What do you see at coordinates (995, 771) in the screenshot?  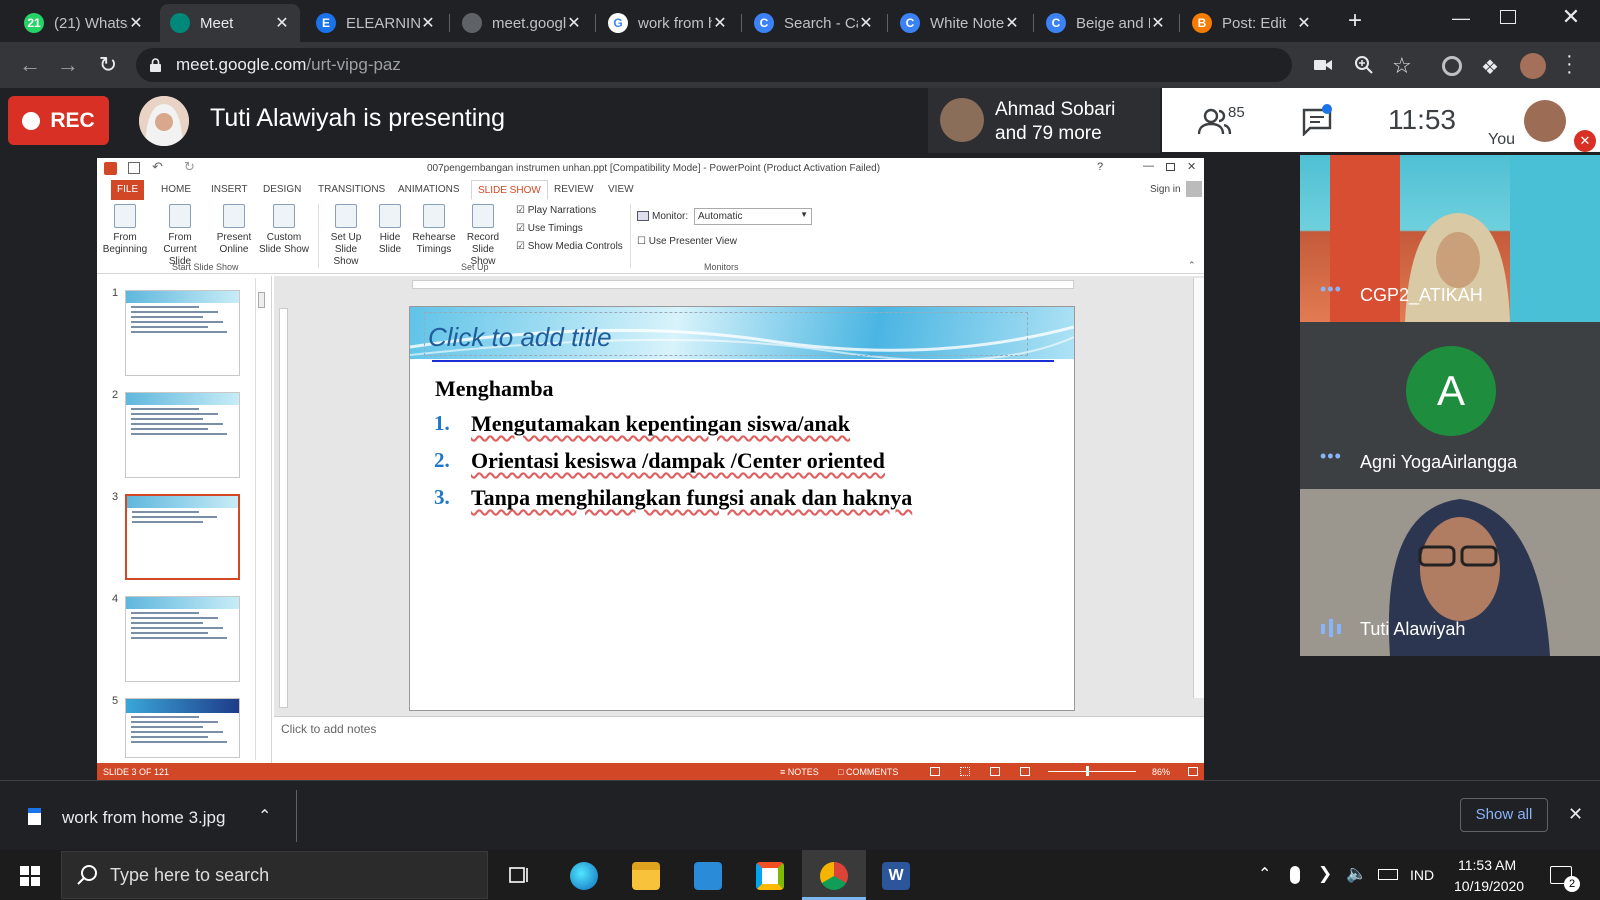 I see `reading-view-icon` at bounding box center [995, 771].